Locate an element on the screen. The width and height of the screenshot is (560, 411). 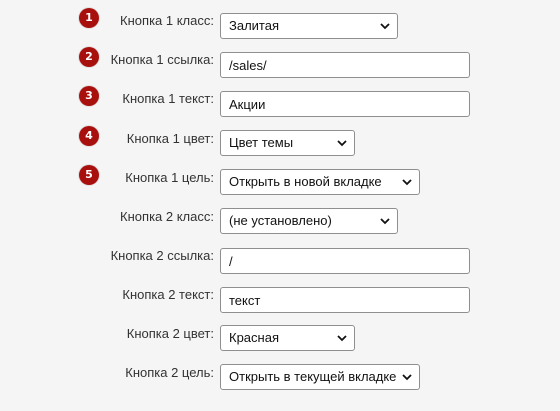
button1-text-input is located at coordinates (345, 104).